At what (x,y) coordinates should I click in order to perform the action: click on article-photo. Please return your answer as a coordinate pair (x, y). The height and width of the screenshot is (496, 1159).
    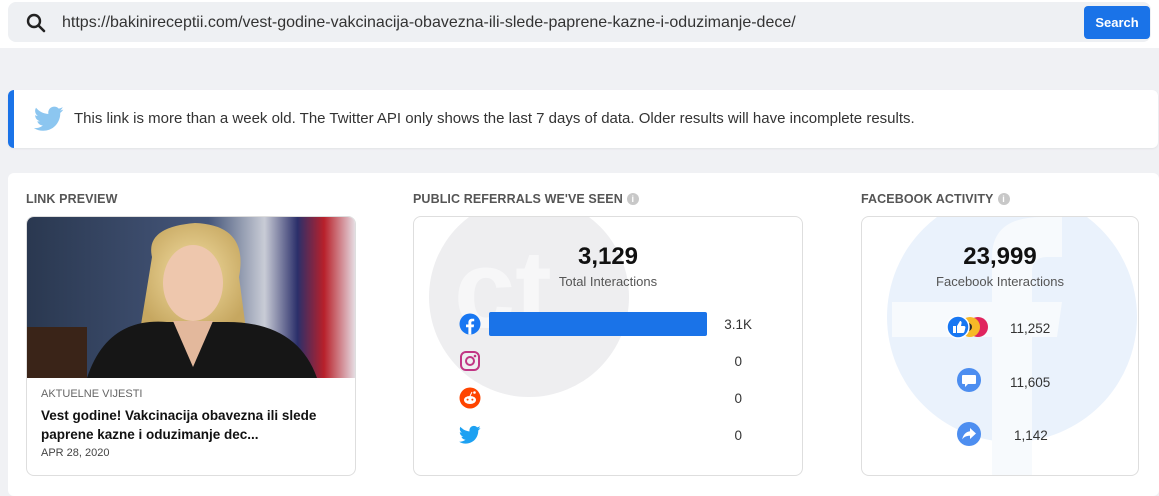
    Looking at the image, I should click on (191, 297).